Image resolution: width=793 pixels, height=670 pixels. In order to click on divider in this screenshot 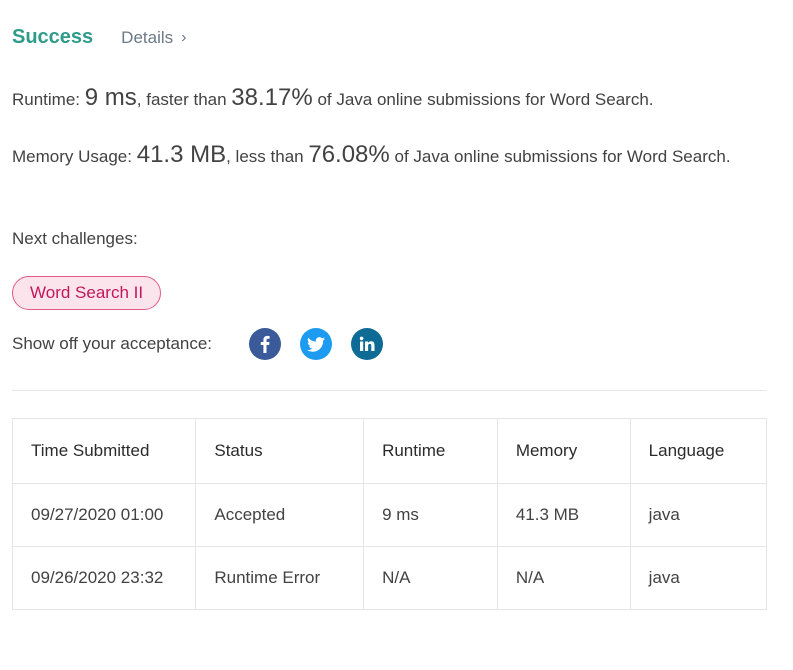, I will do `click(389, 390)`.